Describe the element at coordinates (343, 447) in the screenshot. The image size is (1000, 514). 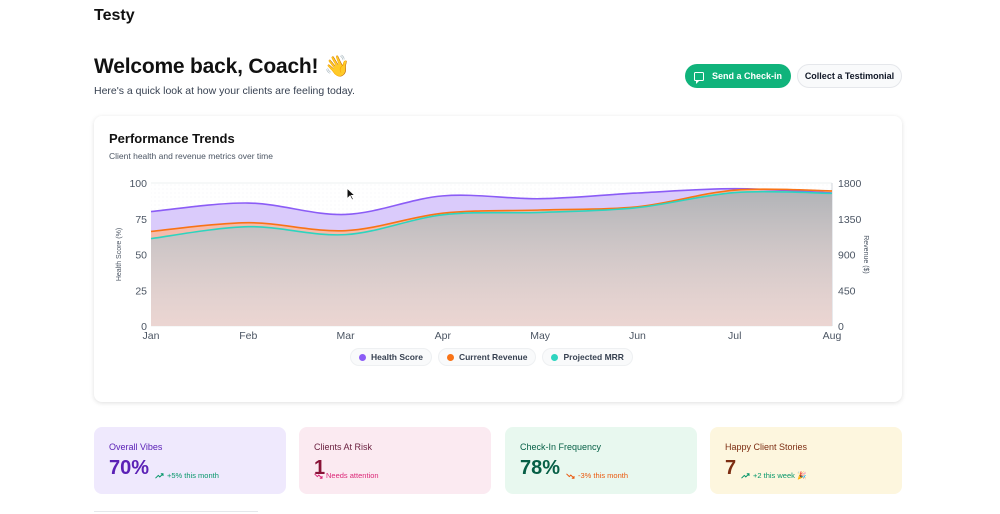
I see `stat-label: Clients At Risk` at that location.